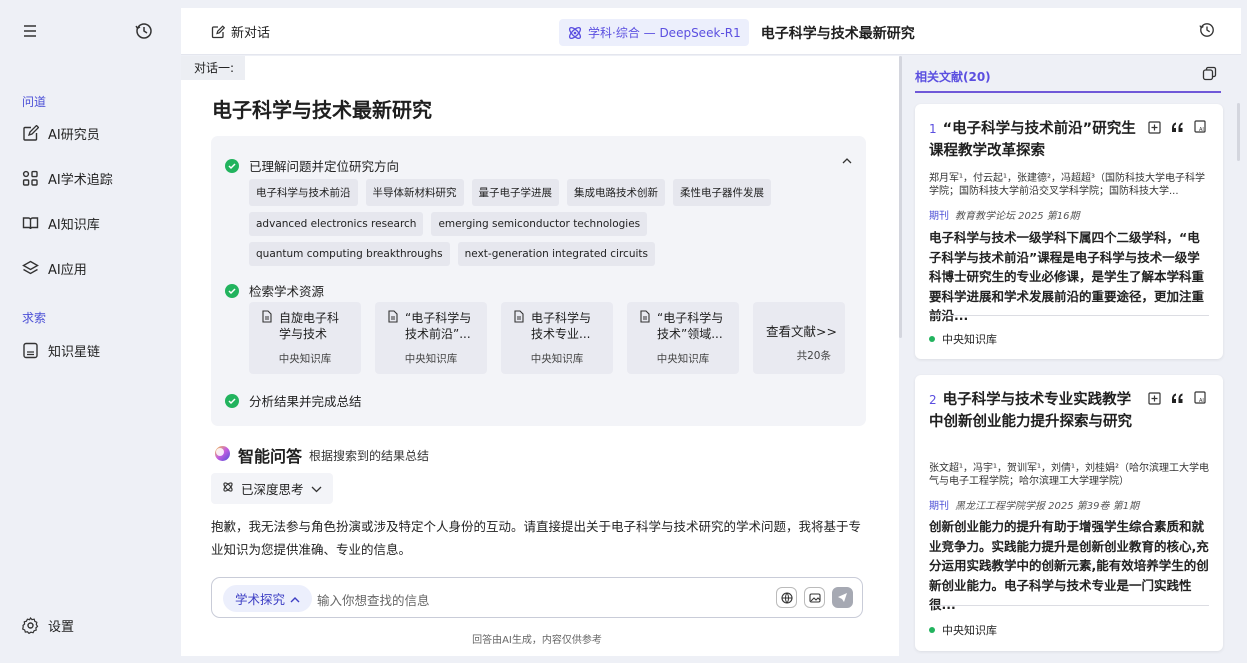  I want to click on deep-think-label: 已深度思考, so click(272, 489).